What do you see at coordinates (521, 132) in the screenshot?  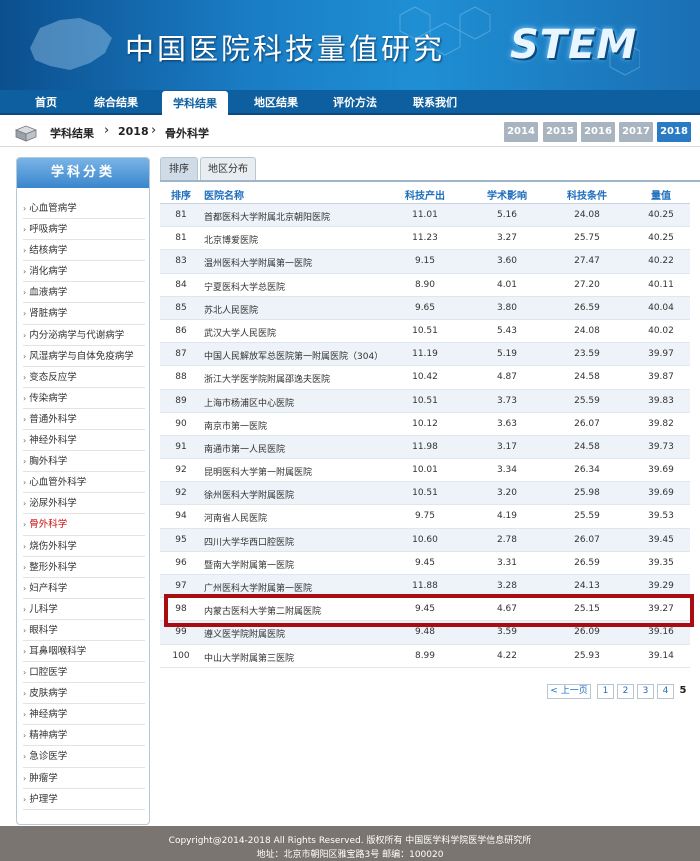 I see `year-button-2014: 2014` at bounding box center [521, 132].